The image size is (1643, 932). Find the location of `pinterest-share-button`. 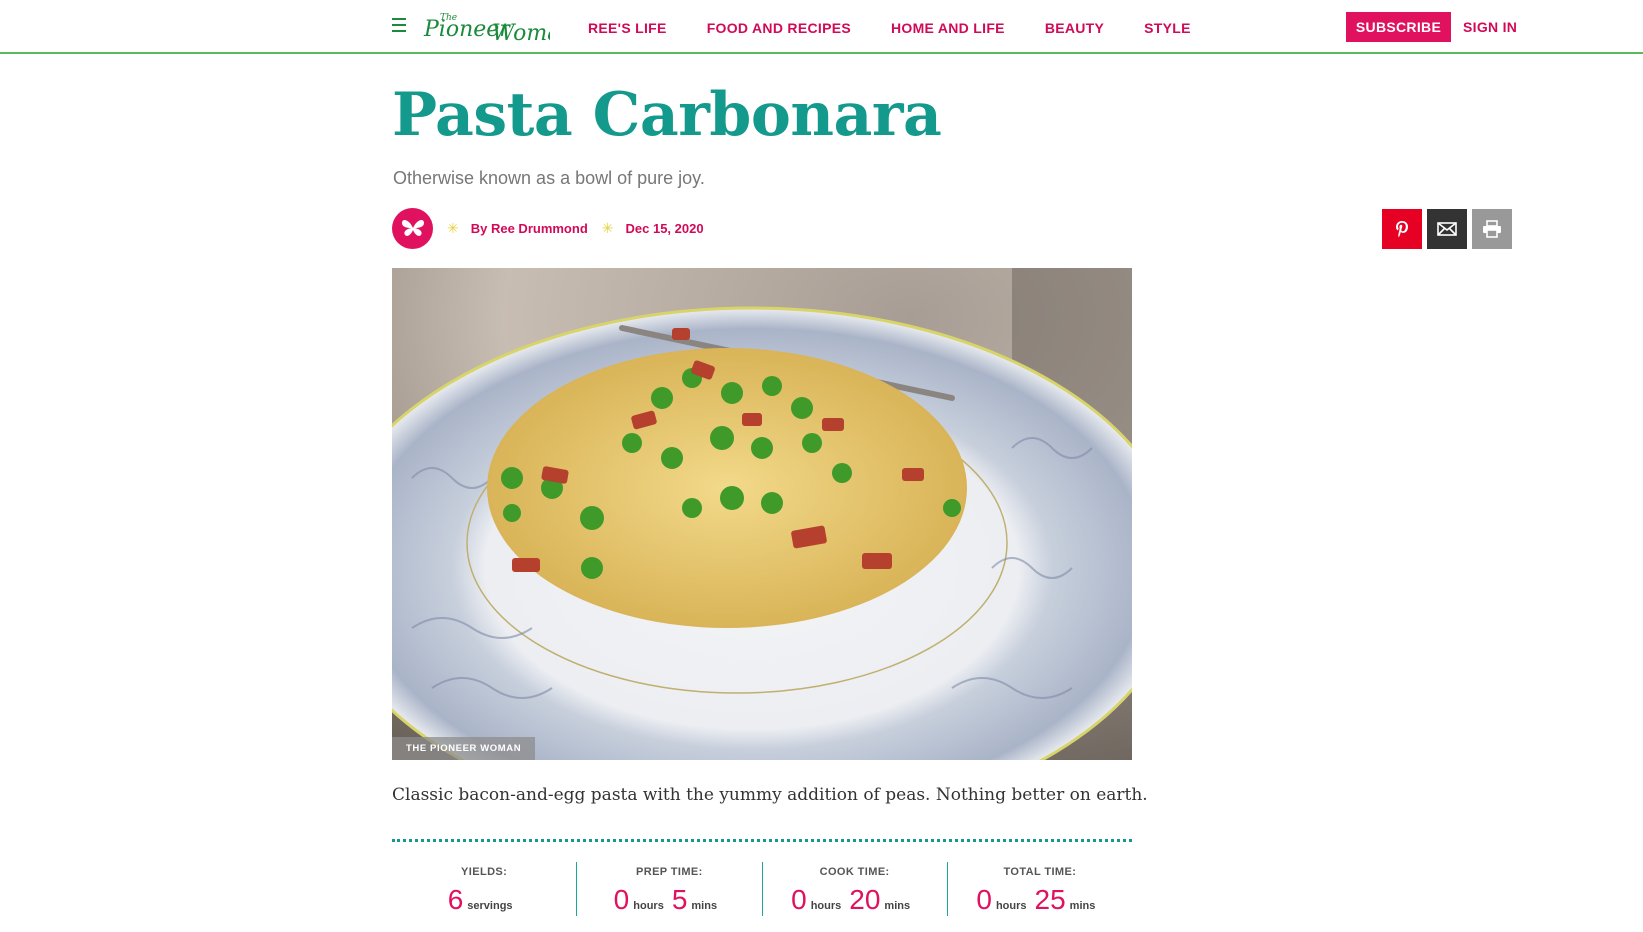

pinterest-share-button is located at coordinates (1402, 229).